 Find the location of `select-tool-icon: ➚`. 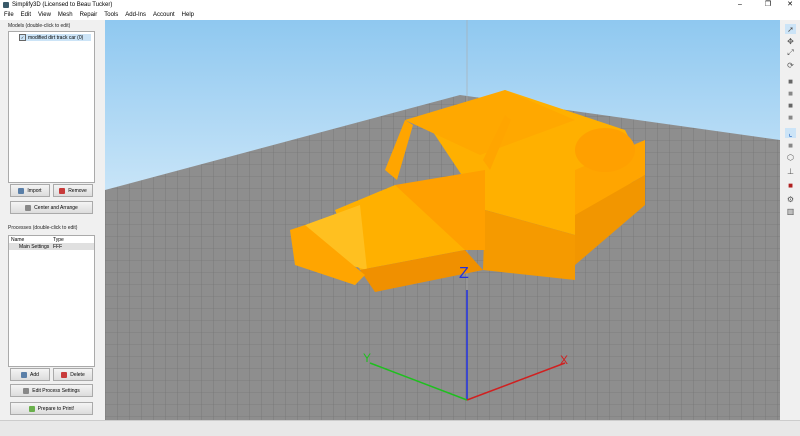

select-tool-icon: ➚ is located at coordinates (790, 29).